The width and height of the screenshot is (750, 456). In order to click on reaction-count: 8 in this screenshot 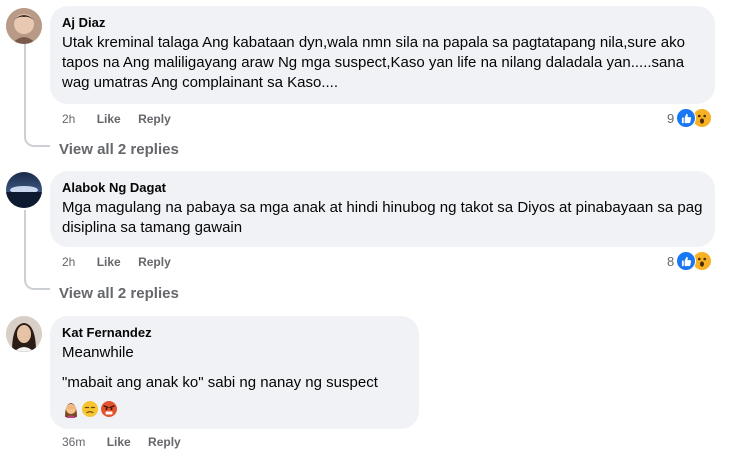, I will do `click(671, 261)`.